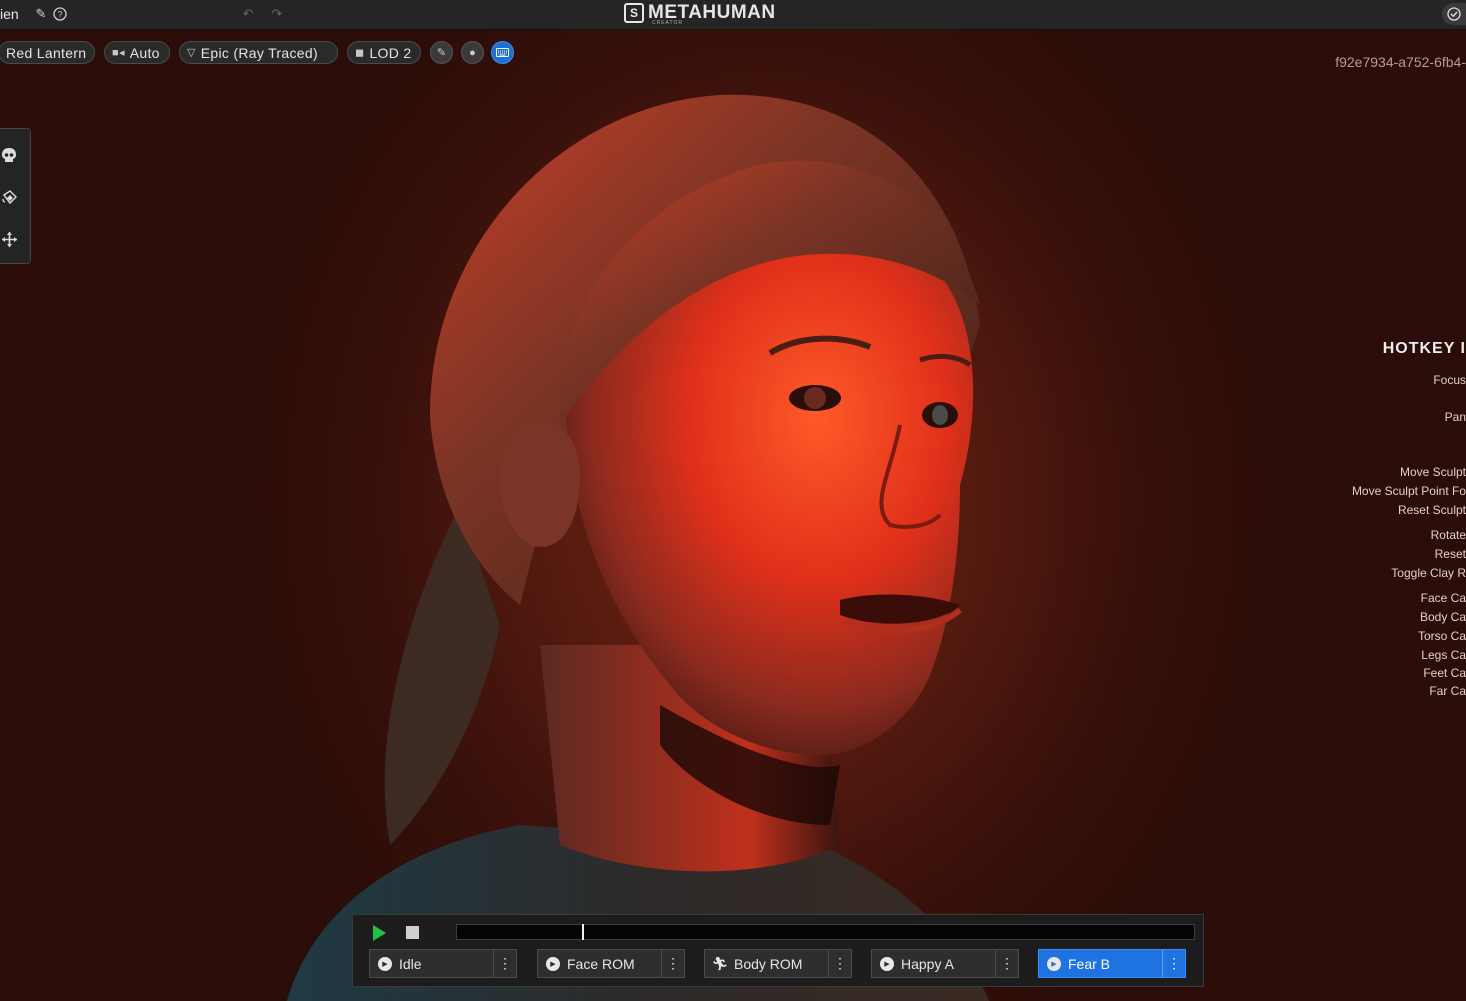 Image resolution: width=1466 pixels, height=1001 pixels. What do you see at coordinates (41, 14) in the screenshot?
I see `pencil-icon: ✎` at bounding box center [41, 14].